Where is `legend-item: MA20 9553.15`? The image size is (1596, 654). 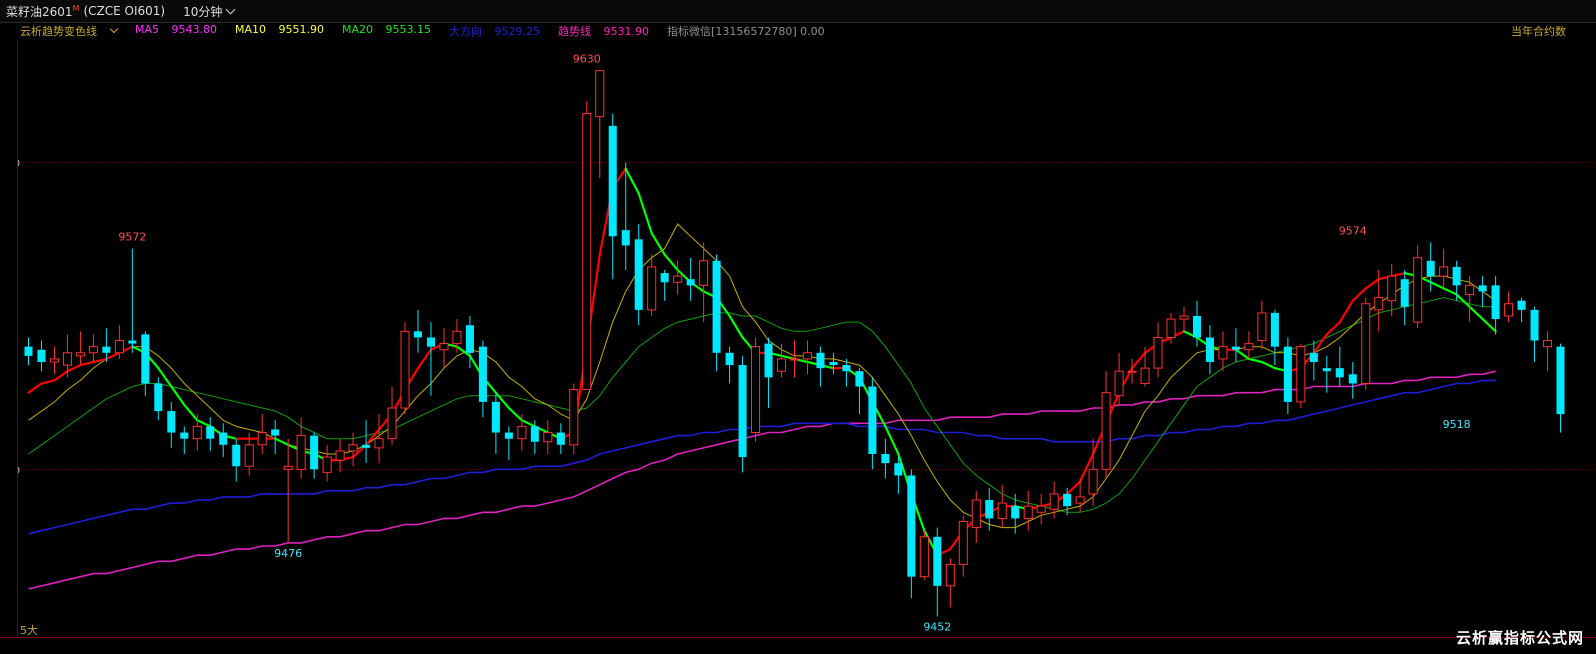
legend-item: MA20 9553.15 is located at coordinates (391, 31).